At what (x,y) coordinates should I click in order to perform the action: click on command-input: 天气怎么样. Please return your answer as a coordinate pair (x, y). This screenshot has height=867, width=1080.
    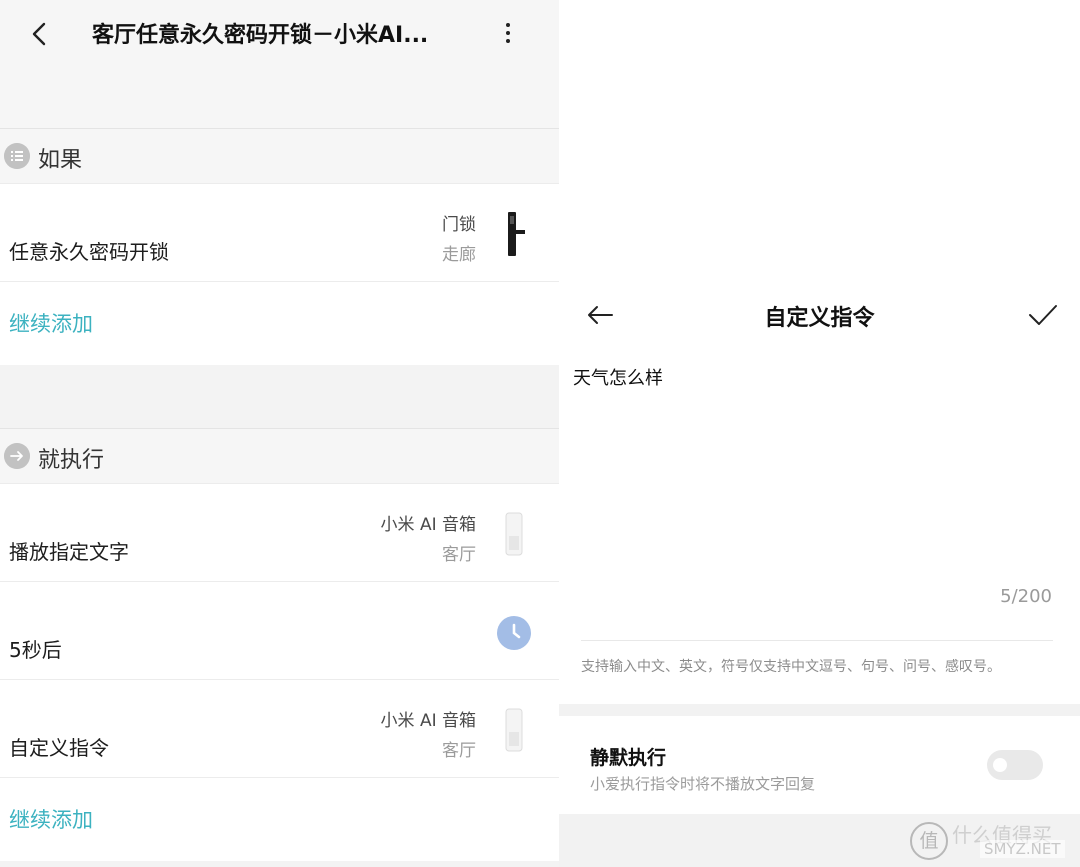
    Looking at the image, I should click on (818, 474).